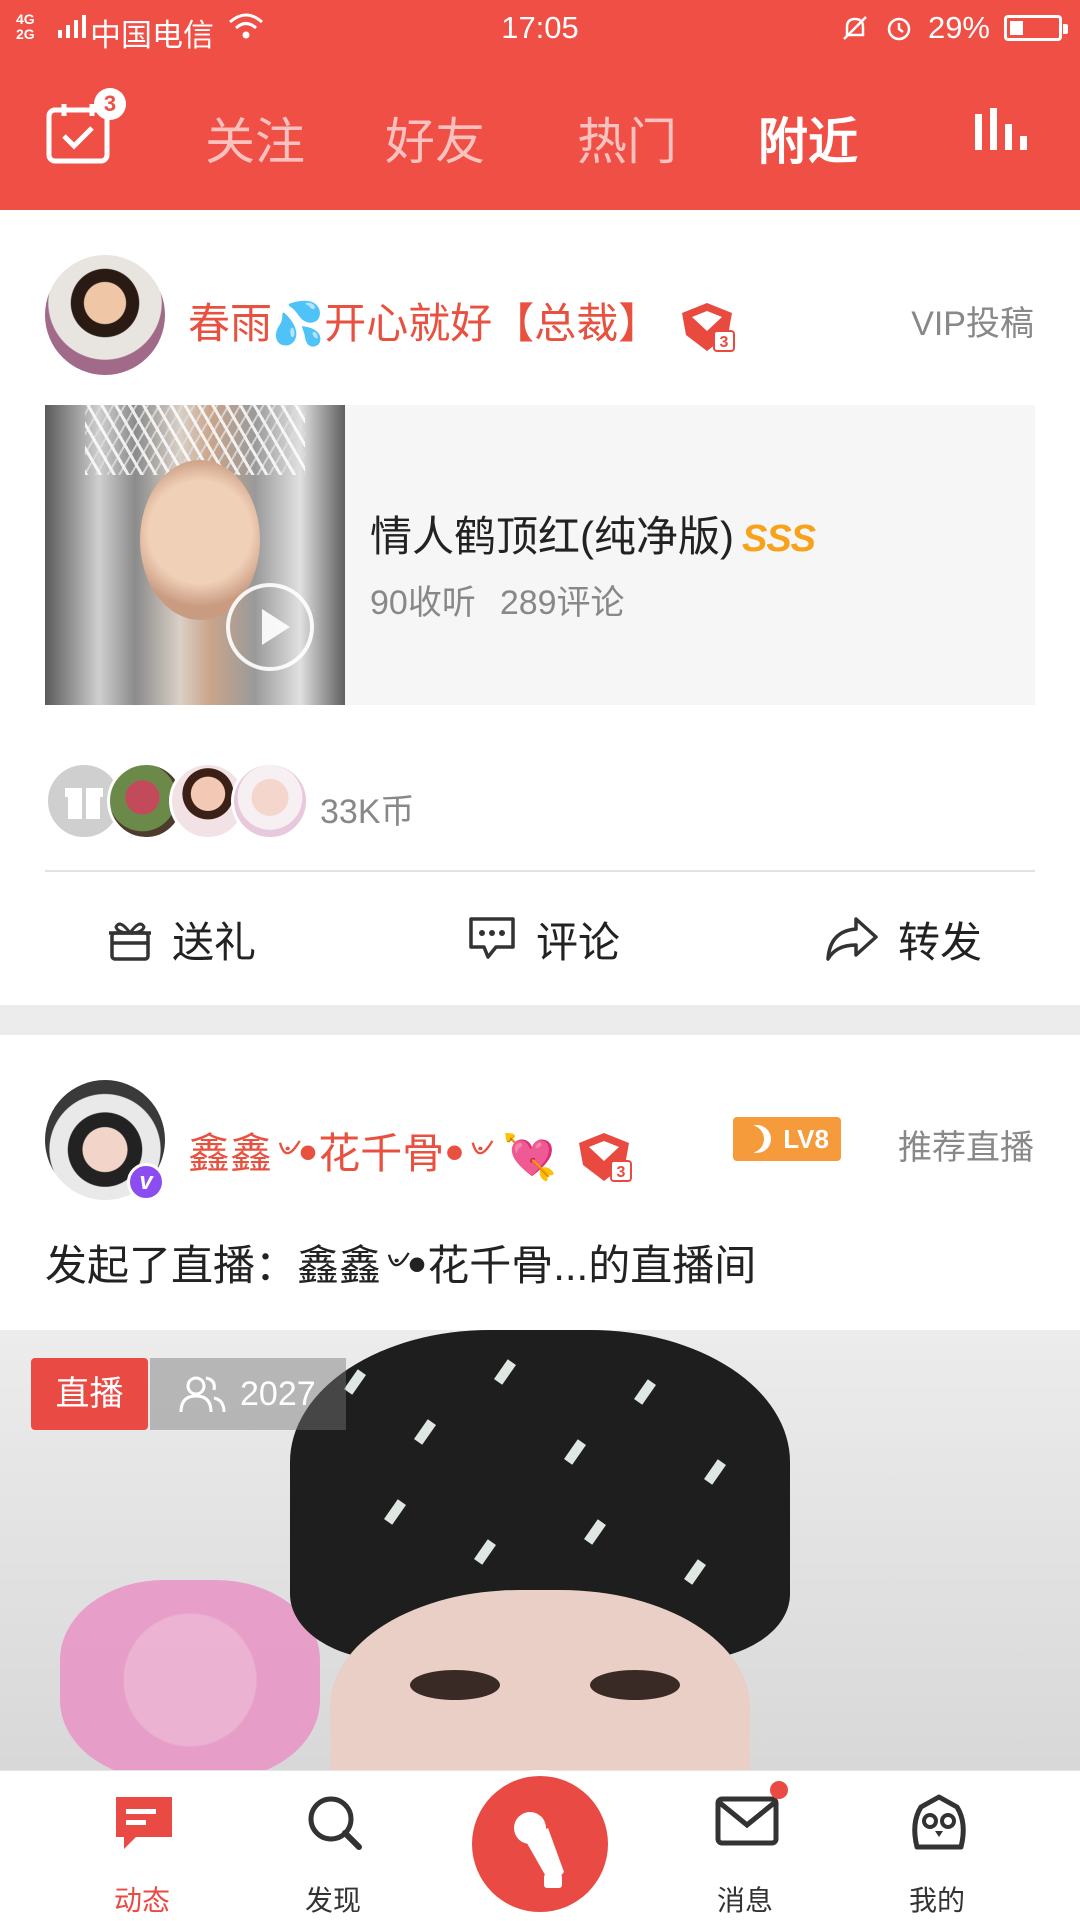 The image size is (1080, 1921). What do you see at coordinates (966, 1148) in the screenshot?
I see `post2-tag: 推荐直播` at bounding box center [966, 1148].